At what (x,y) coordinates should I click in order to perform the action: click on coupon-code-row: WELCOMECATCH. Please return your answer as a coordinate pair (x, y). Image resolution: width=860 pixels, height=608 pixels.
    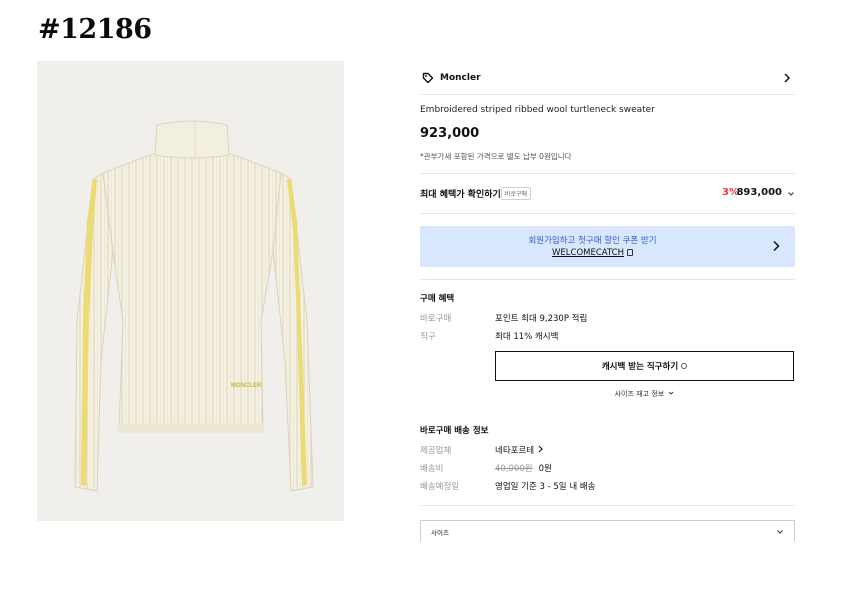
    Looking at the image, I should click on (592, 253).